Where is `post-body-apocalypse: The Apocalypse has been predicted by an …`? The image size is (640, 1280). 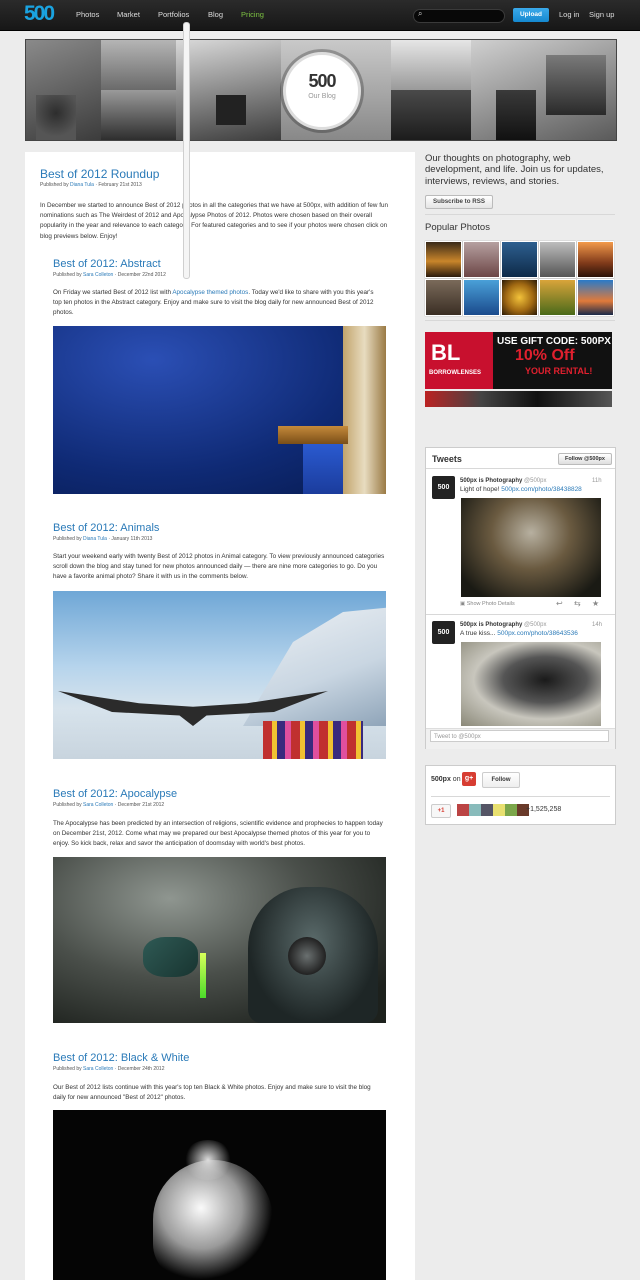 post-body-apocalypse: The Apocalypse has been predicted by an … is located at coordinates (218, 834).